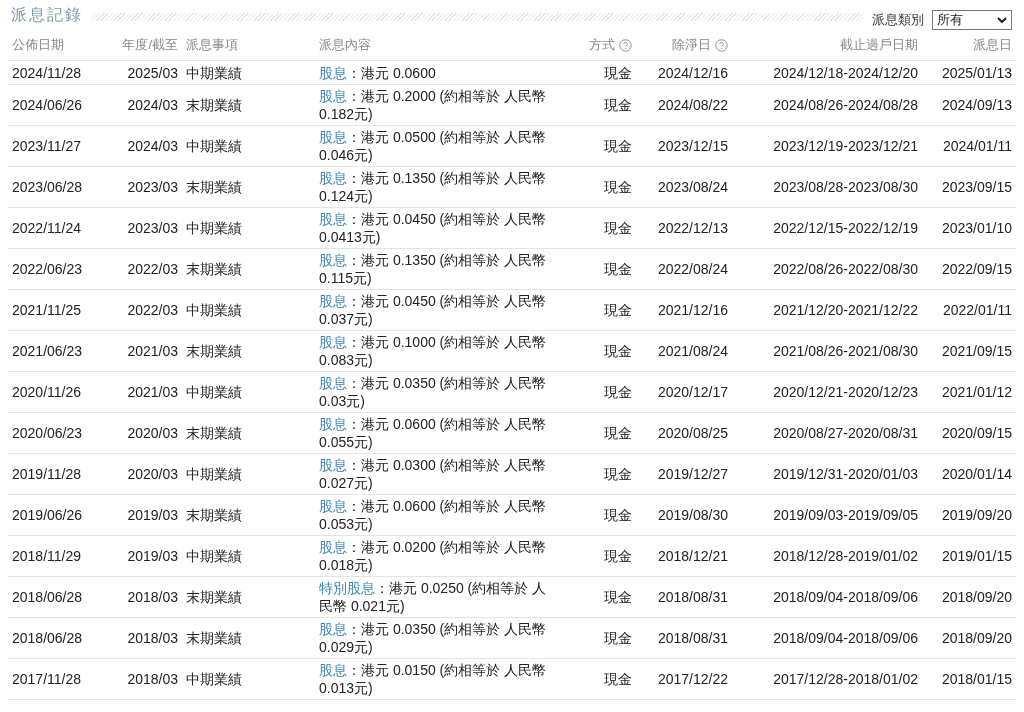  I want to click on book-close-cell: 2020/08/27-2020/08/31, so click(827, 433).